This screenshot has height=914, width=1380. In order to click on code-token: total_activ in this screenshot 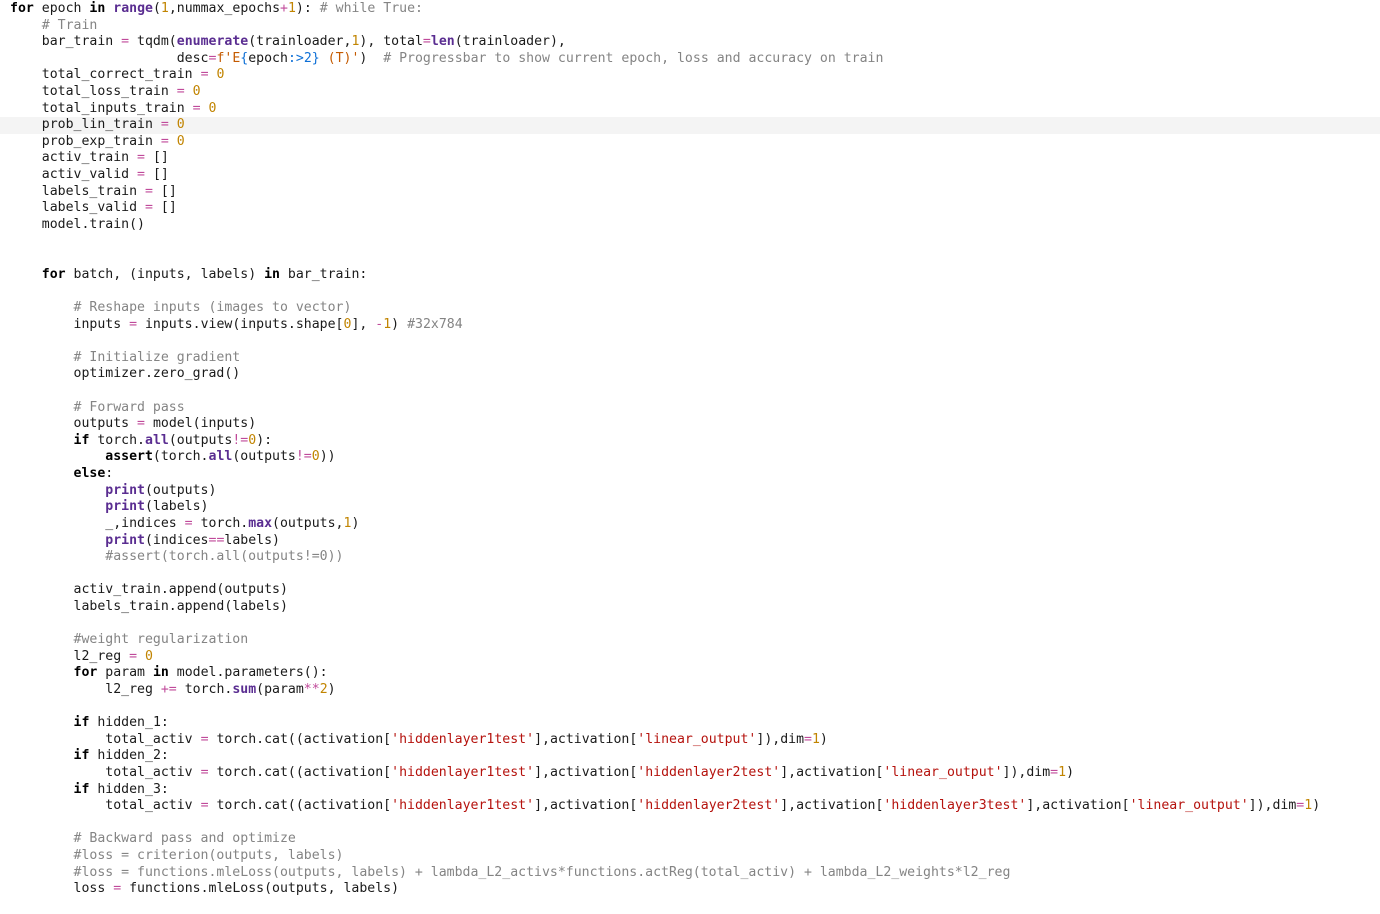, I will do `click(105, 806)`.